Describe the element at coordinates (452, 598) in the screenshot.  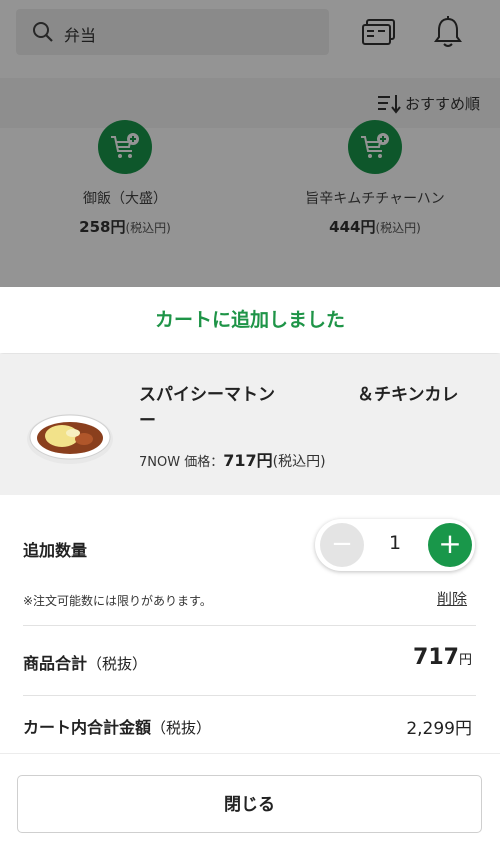
I see `delete-link: 削除` at that location.